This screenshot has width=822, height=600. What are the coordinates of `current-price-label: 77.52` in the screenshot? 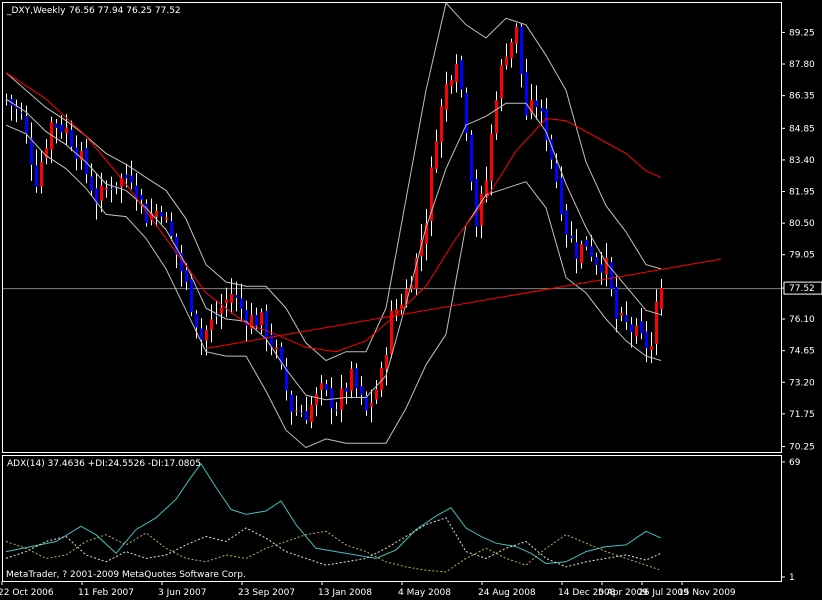 It's located at (802, 289).